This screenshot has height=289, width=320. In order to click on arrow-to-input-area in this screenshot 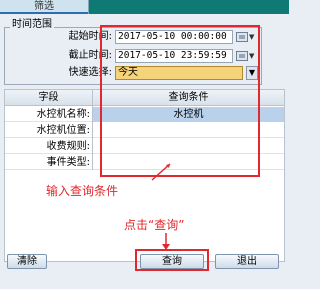, I will do `click(161, 172)`.